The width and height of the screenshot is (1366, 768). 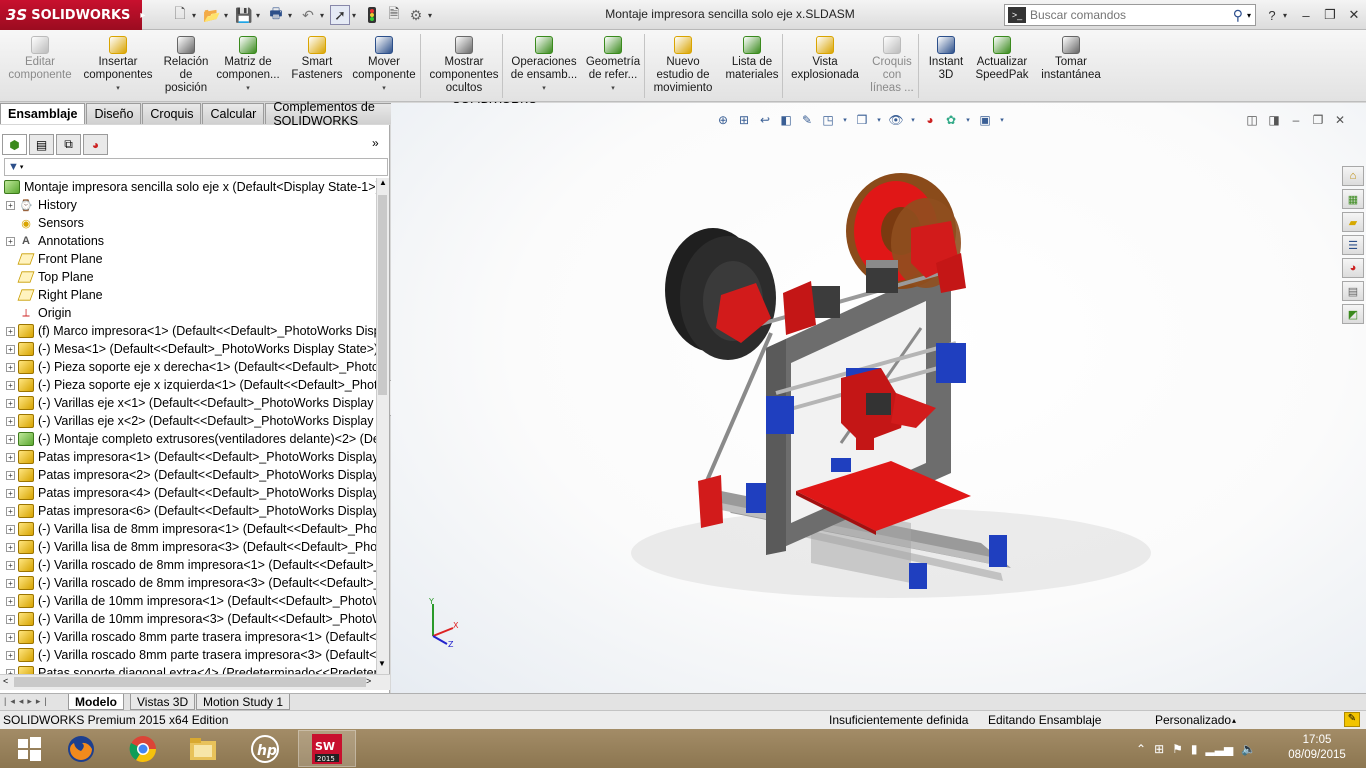 I want to click on show-hidden-icons-icon: ⌃, so click(x=1141, y=749).